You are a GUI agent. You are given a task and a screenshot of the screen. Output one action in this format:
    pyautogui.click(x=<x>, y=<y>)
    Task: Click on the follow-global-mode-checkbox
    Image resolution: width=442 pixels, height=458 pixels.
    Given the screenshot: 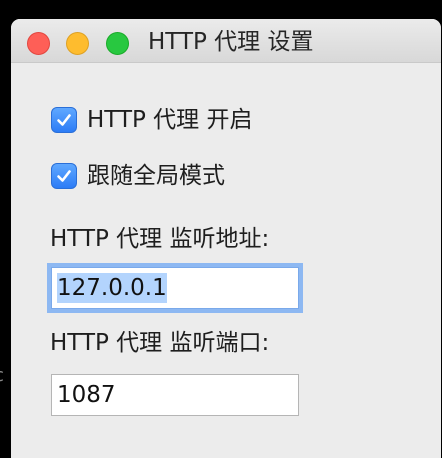 What is the action you would take?
    pyautogui.click(x=64, y=176)
    